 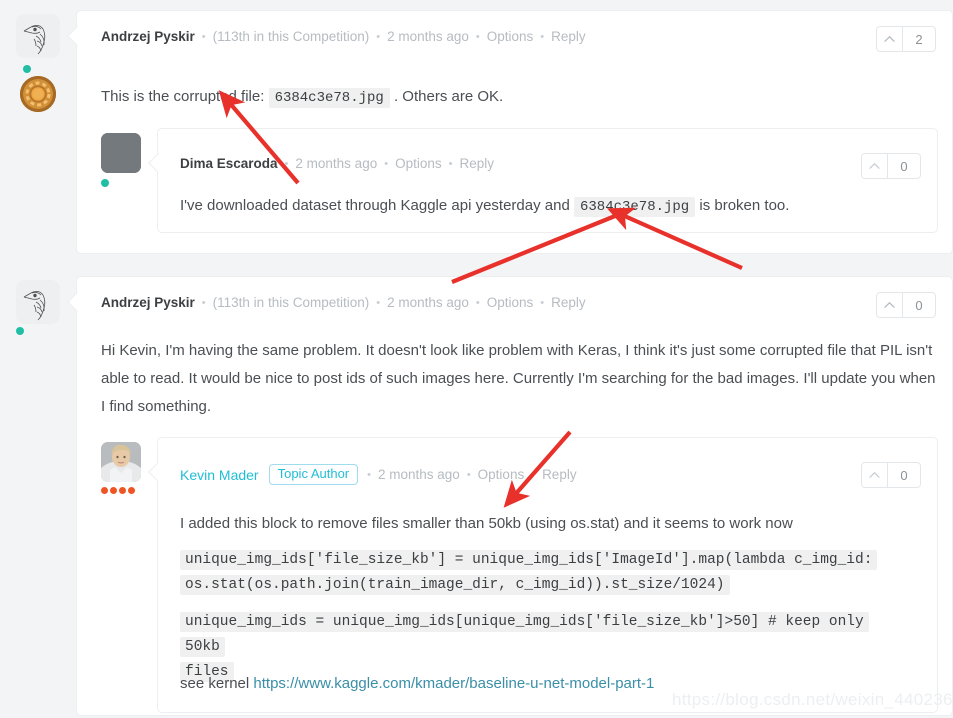 What do you see at coordinates (448, 96) in the screenshot?
I see `body-text-suffix: . Others are OK.` at bounding box center [448, 96].